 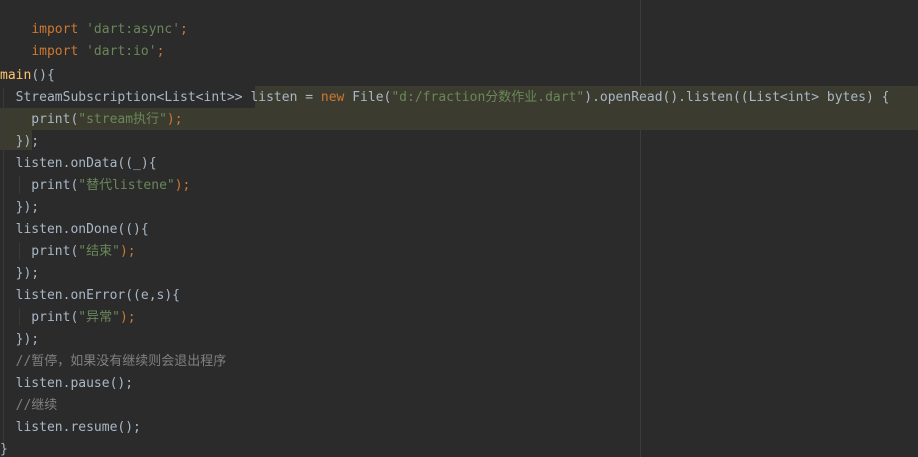 What do you see at coordinates (55, 51) in the screenshot?
I see `keyword: import` at bounding box center [55, 51].